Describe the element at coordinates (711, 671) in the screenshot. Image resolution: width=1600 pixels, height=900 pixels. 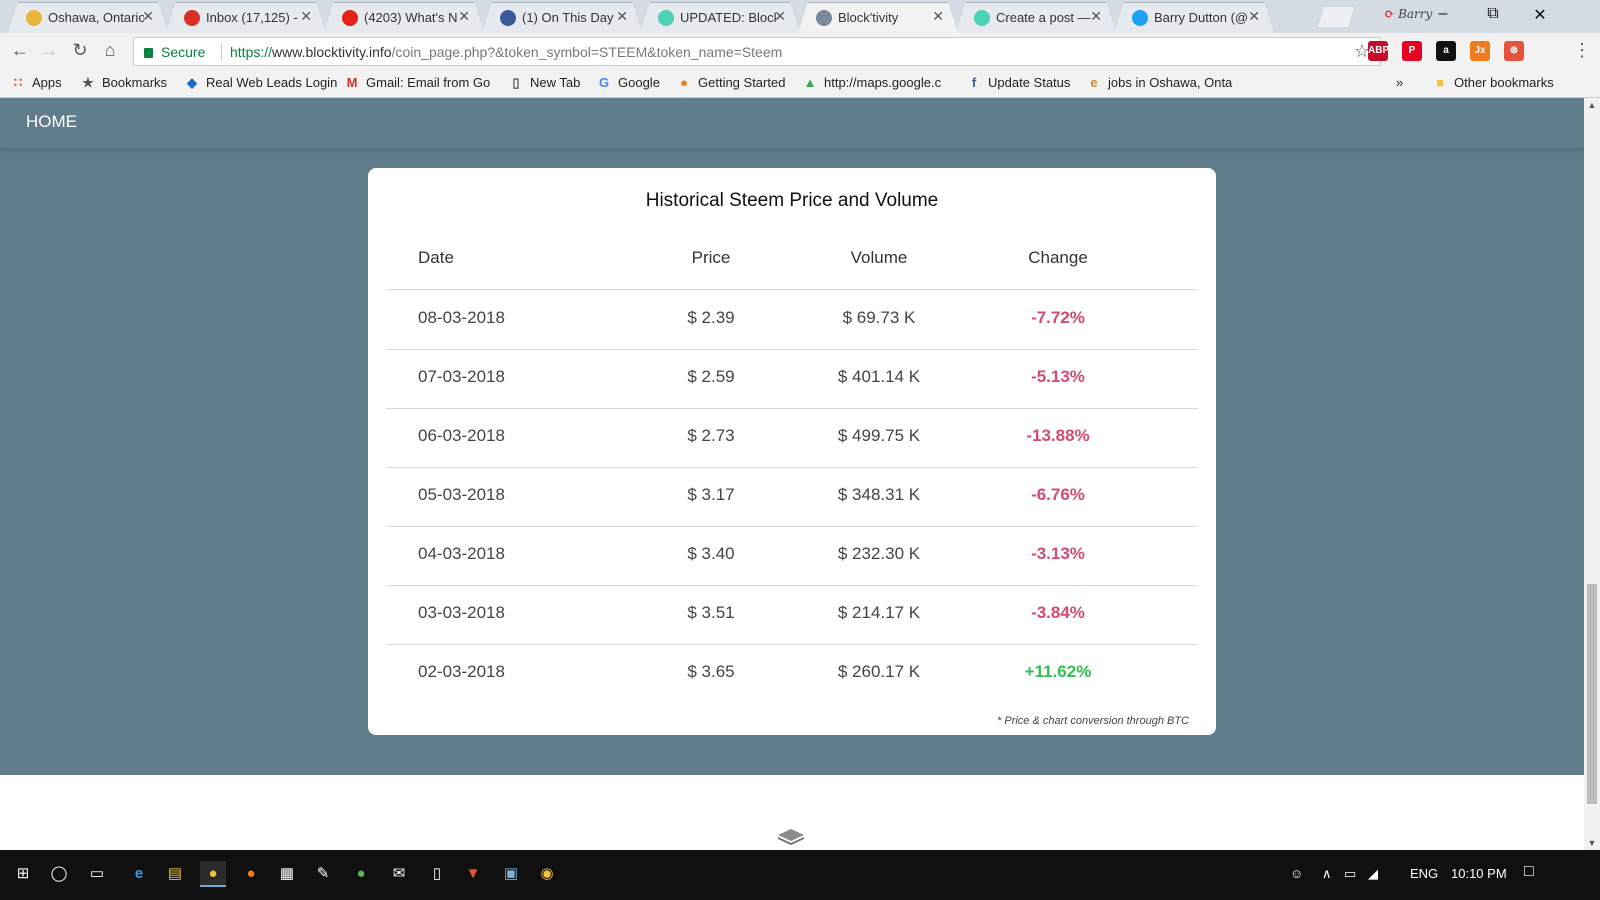
I see `cell-price: $ 3.65` at that location.